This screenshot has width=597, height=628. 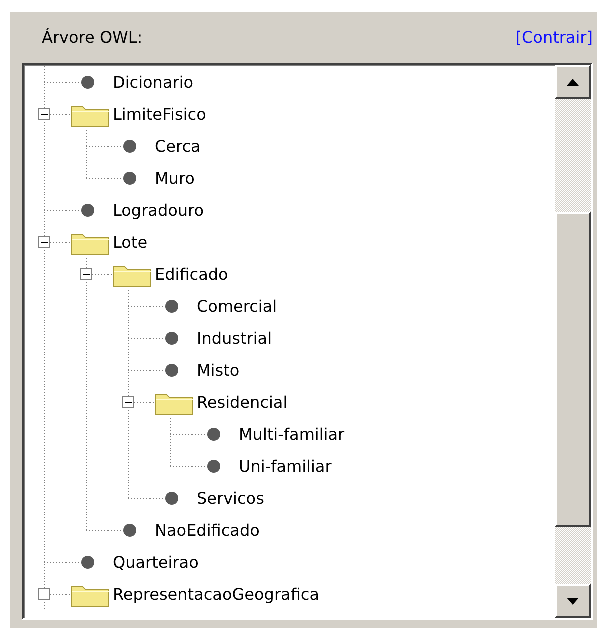 What do you see at coordinates (234, 338) in the screenshot?
I see `tree-item: Industrial` at bounding box center [234, 338].